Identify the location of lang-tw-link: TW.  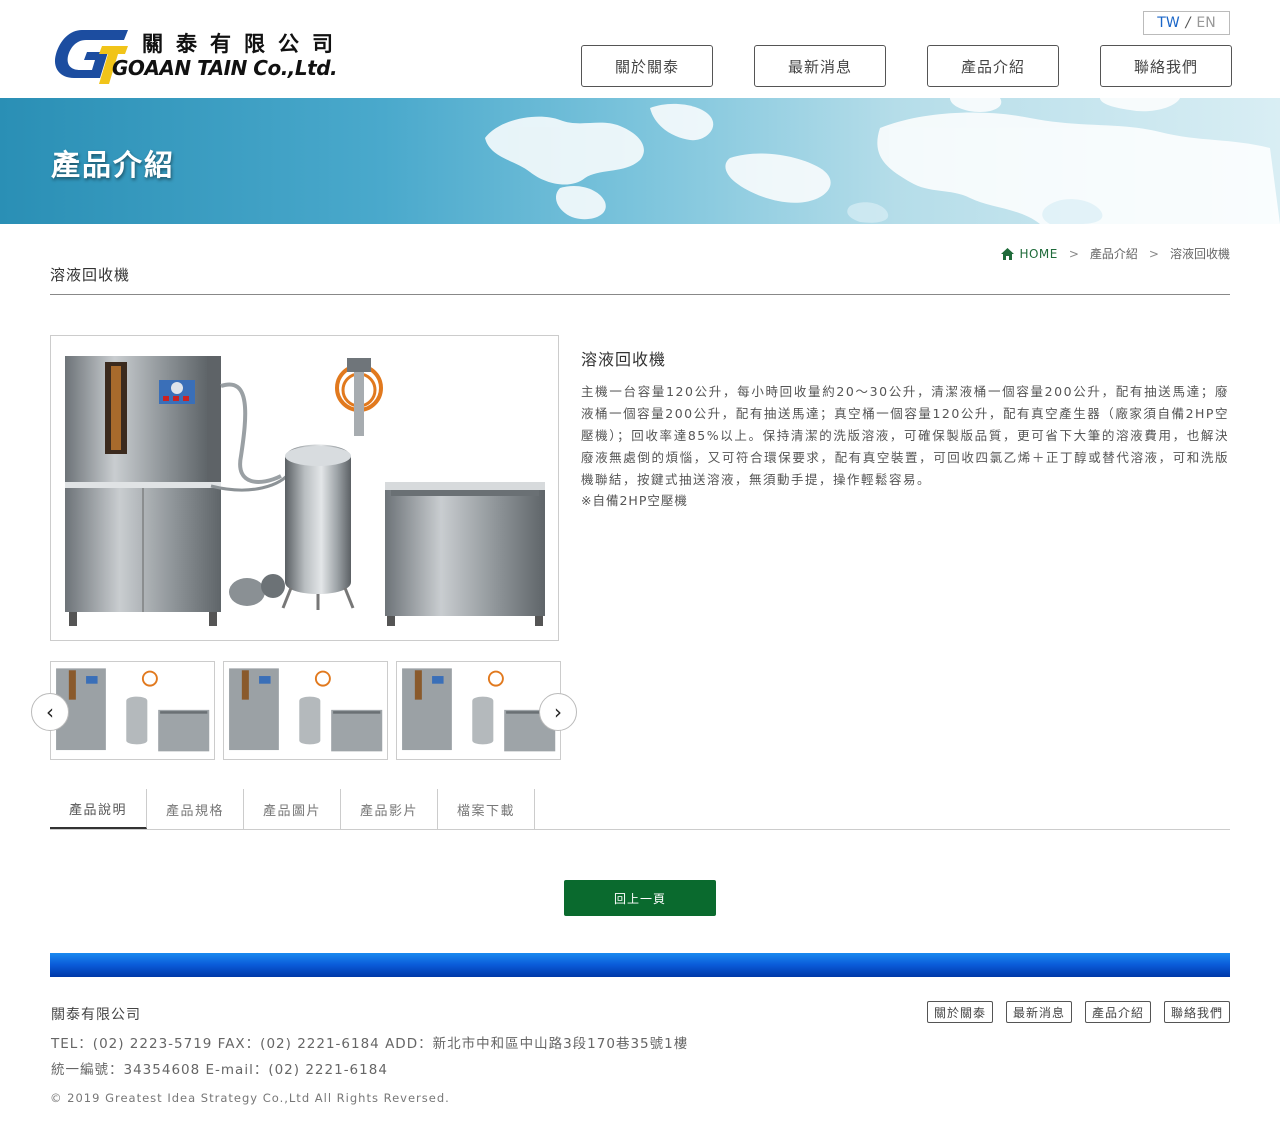
(1168, 23).